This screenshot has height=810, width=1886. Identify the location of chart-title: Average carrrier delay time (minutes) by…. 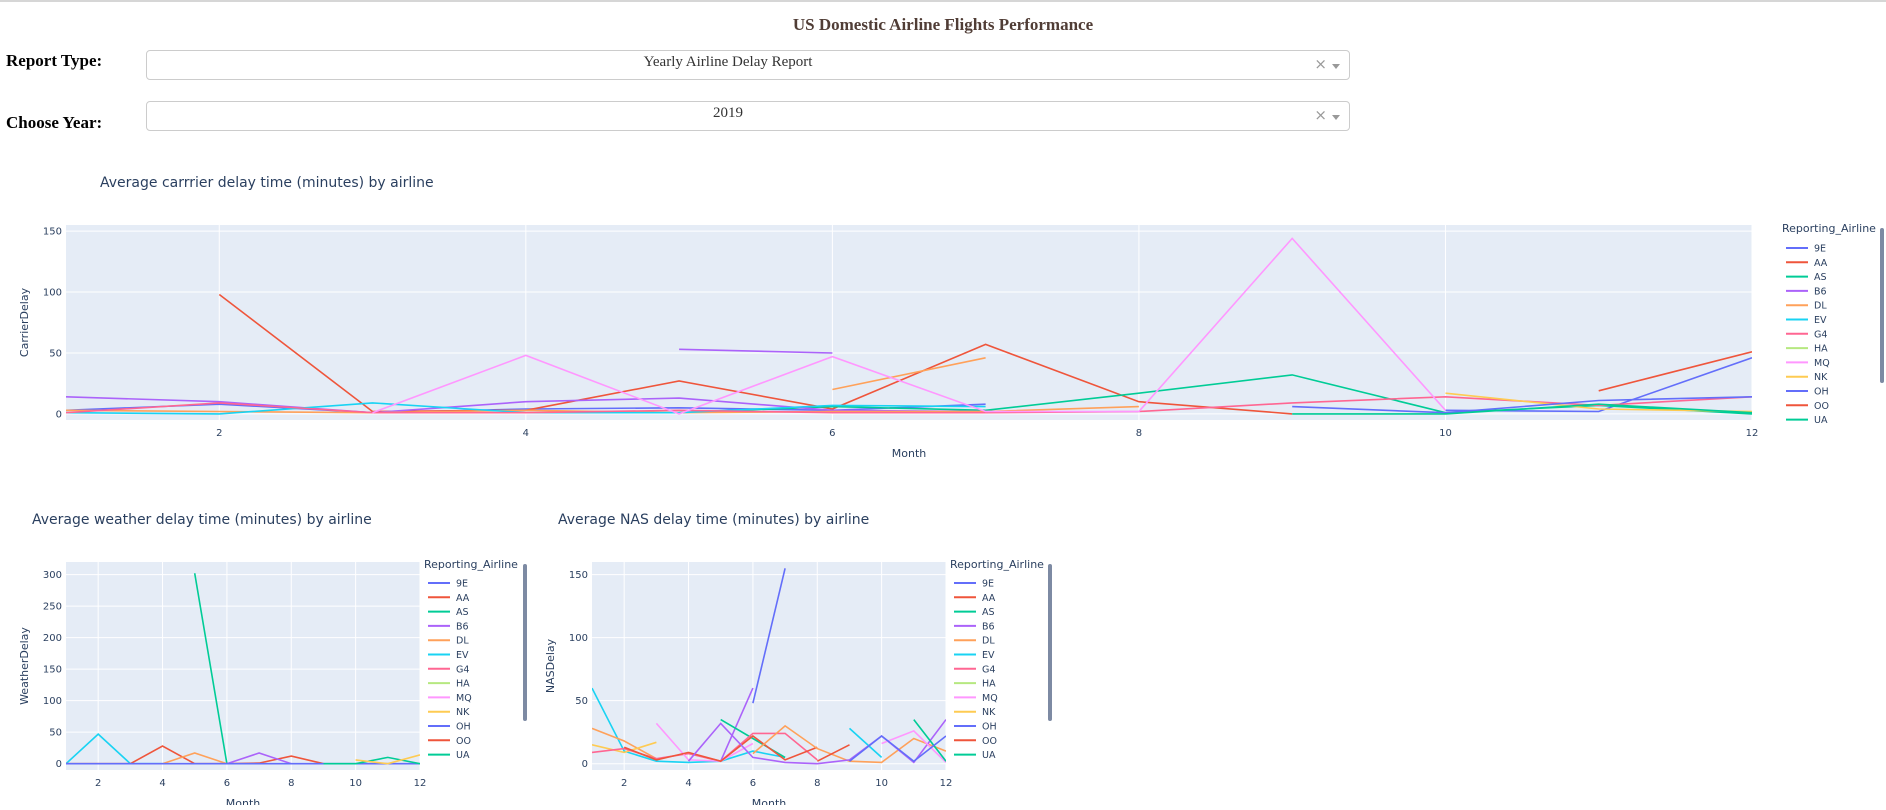
(267, 183).